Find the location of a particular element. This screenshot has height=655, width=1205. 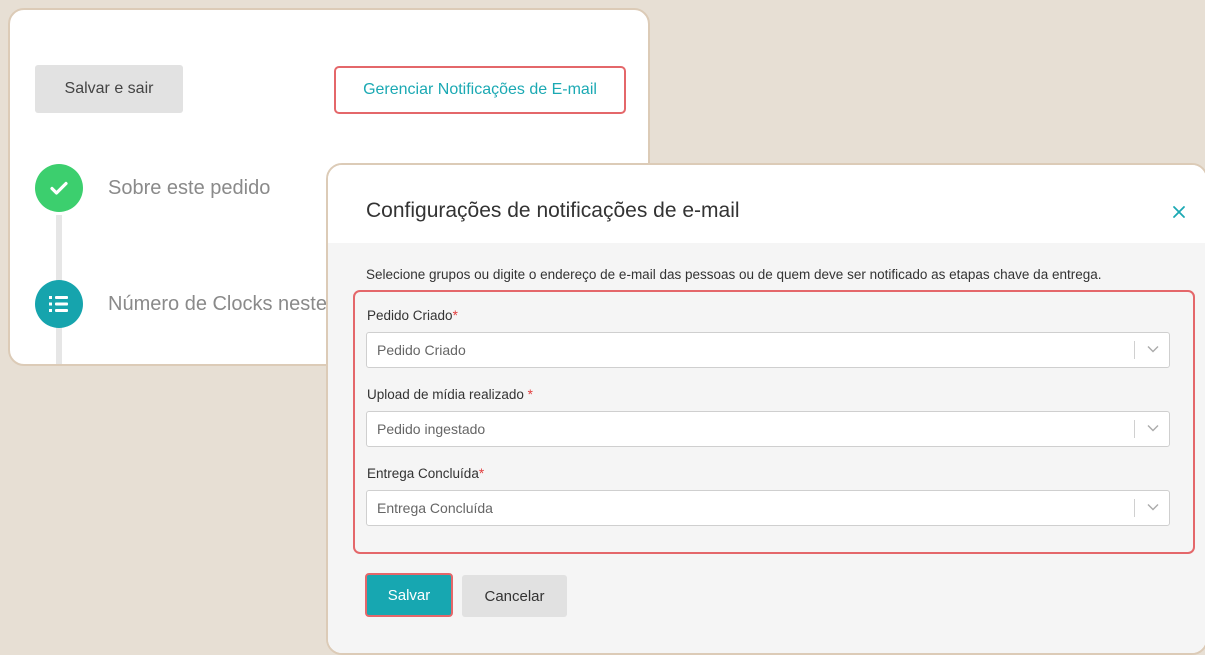

modal-header: Configurações de notificações de e-mail is located at coordinates (766, 204).